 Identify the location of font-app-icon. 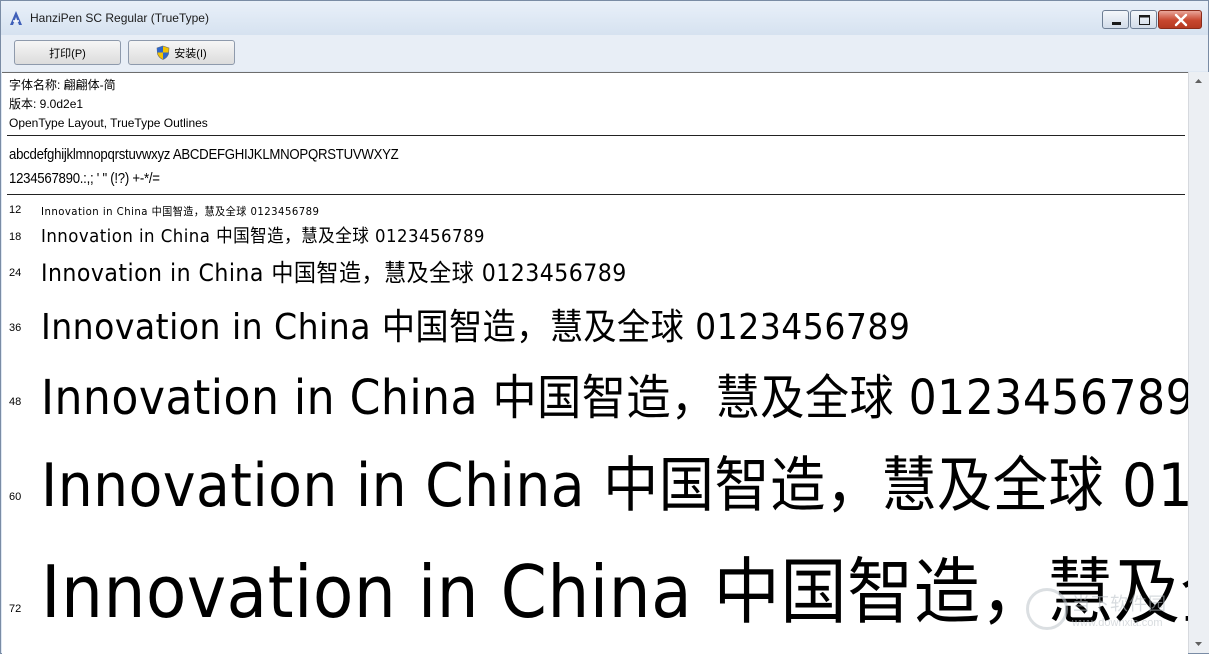
(16, 18).